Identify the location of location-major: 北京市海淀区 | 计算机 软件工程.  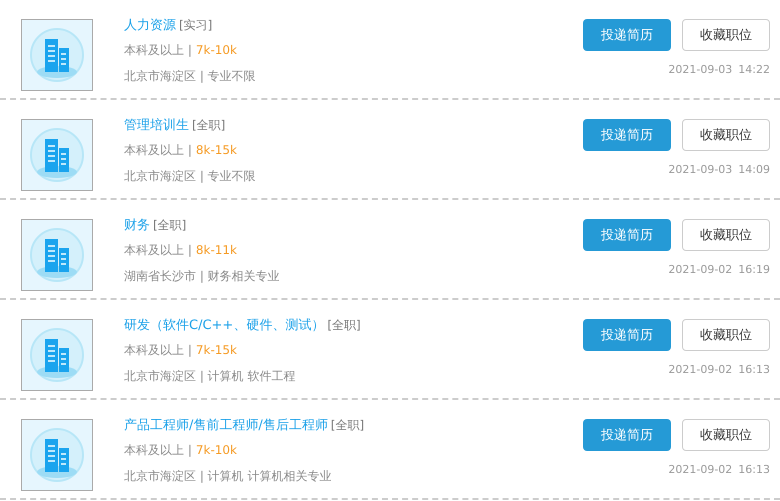
(210, 376).